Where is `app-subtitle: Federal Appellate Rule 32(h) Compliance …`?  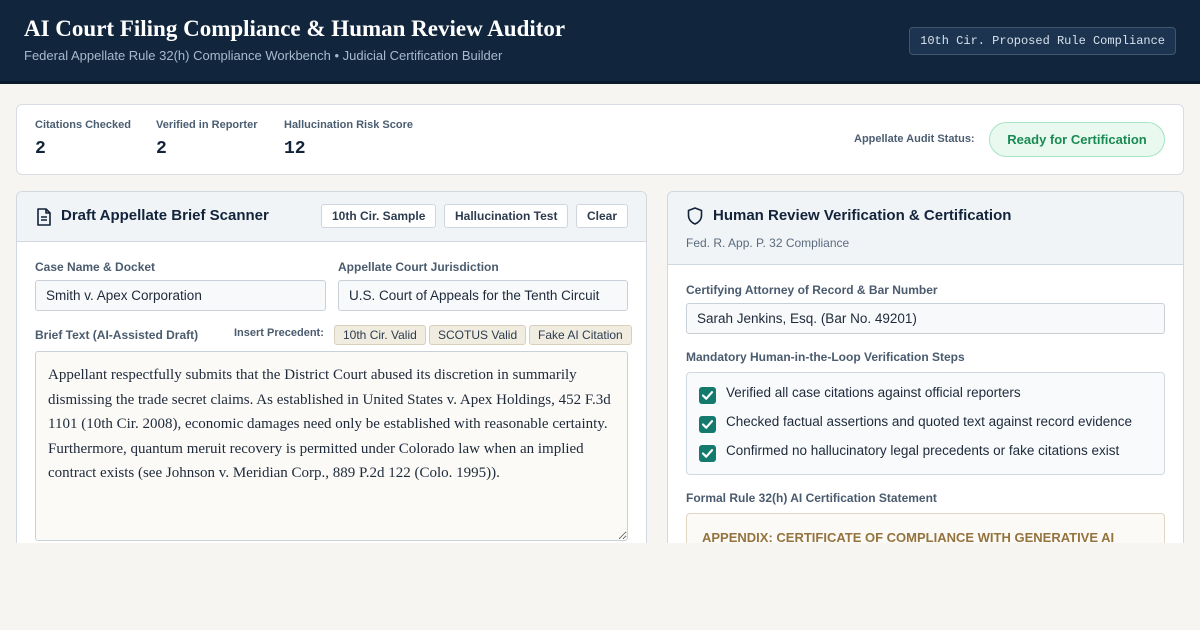
app-subtitle: Federal Appellate Rule 32(h) Compliance … is located at coordinates (263, 55).